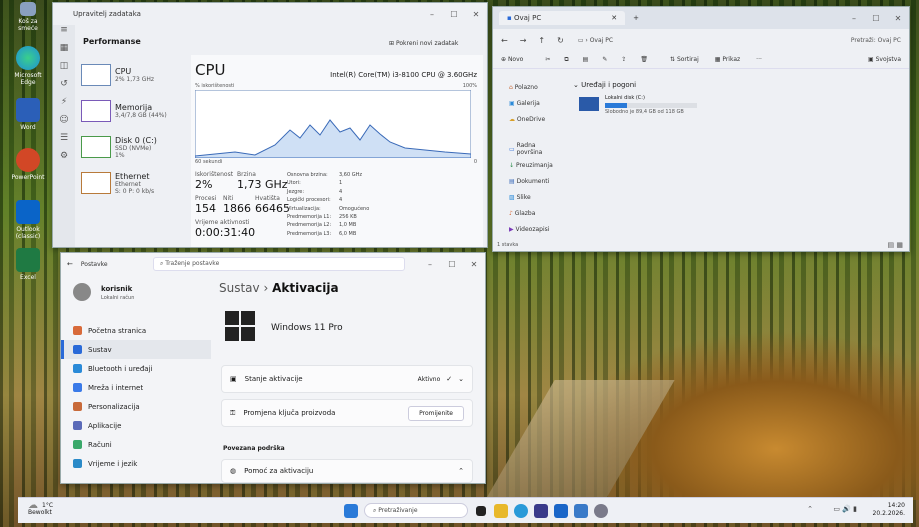 Image resolution: width=919 pixels, height=527 pixels. I want to click on nav-item-documents: ▤ Dokumenti, so click(528, 181).